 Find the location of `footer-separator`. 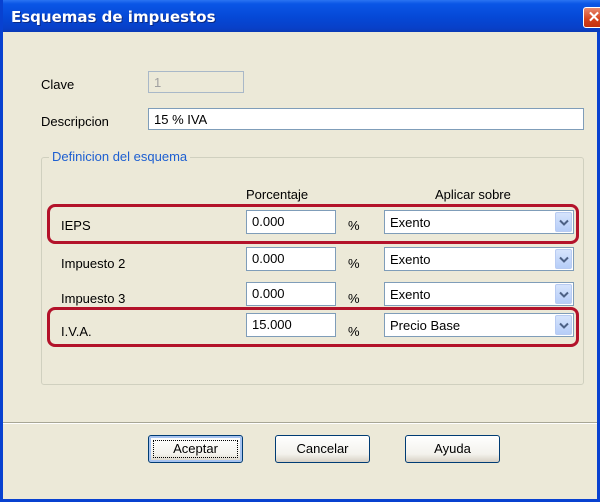

footer-separator is located at coordinates (300, 423).